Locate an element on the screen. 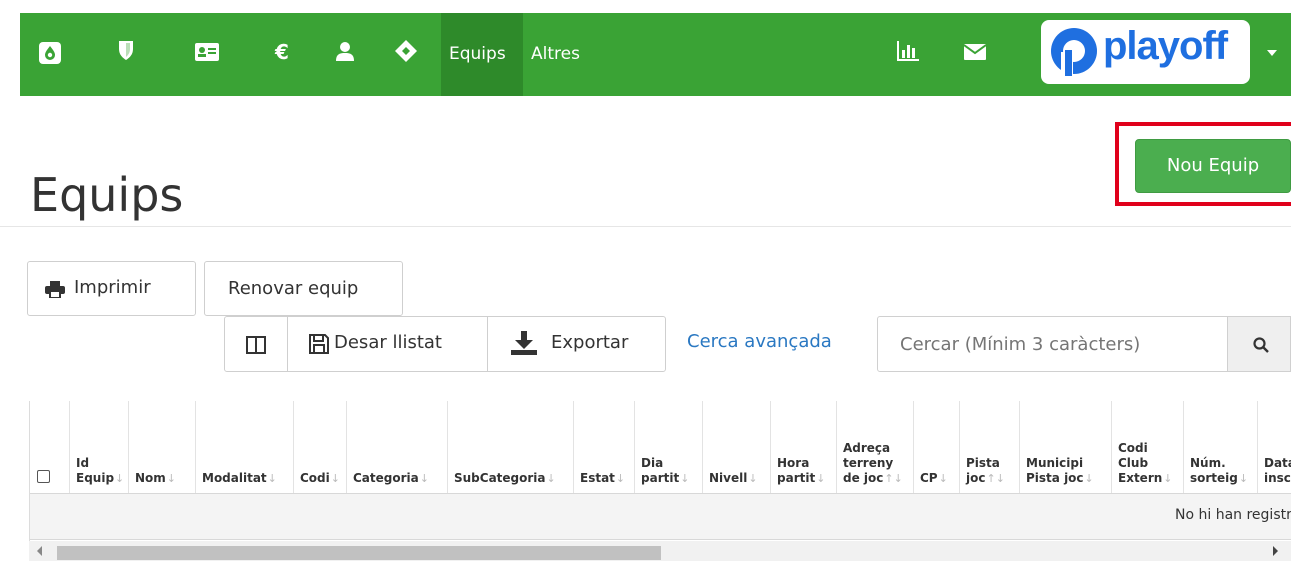  playoff-logo-icon is located at coordinates (1074, 53).